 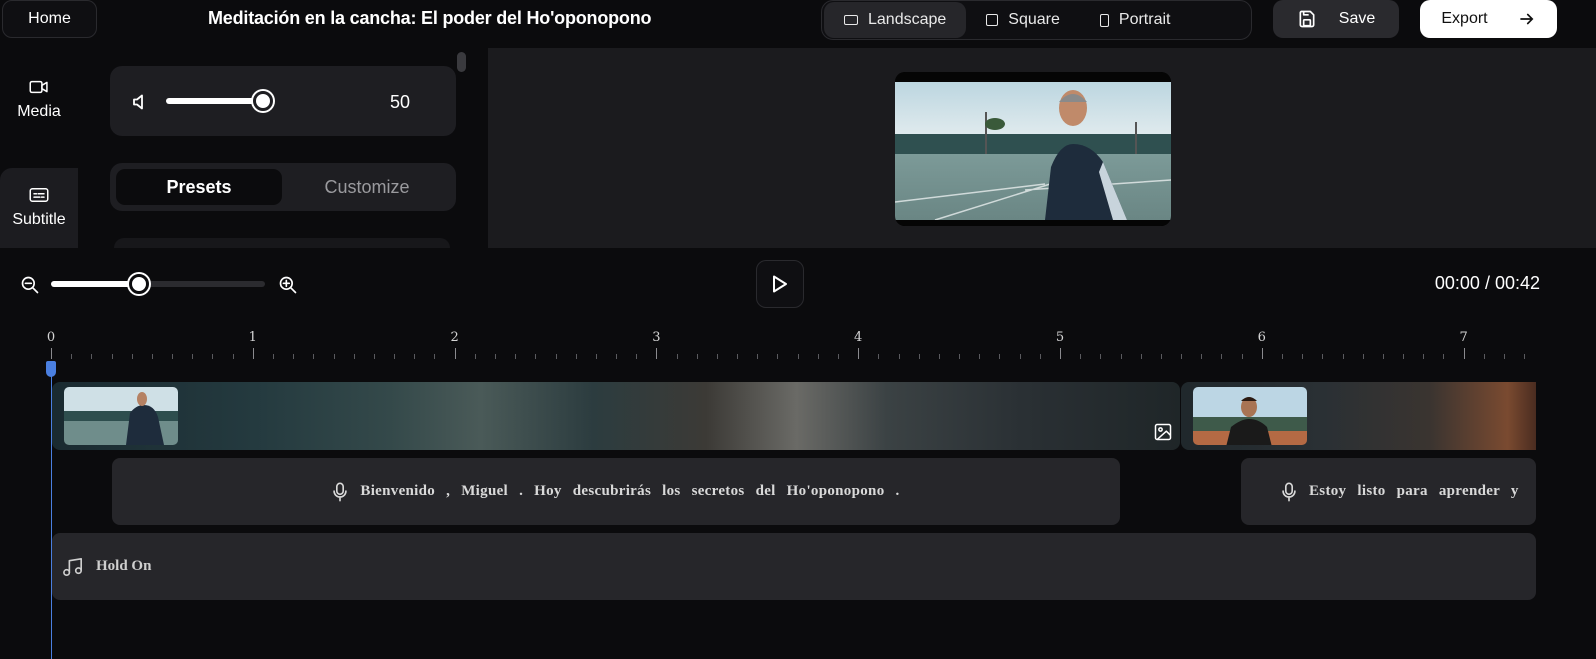 What do you see at coordinates (39, 219) in the screenshot?
I see `sidebar-item-subtitle-label: Subtitle` at bounding box center [39, 219].